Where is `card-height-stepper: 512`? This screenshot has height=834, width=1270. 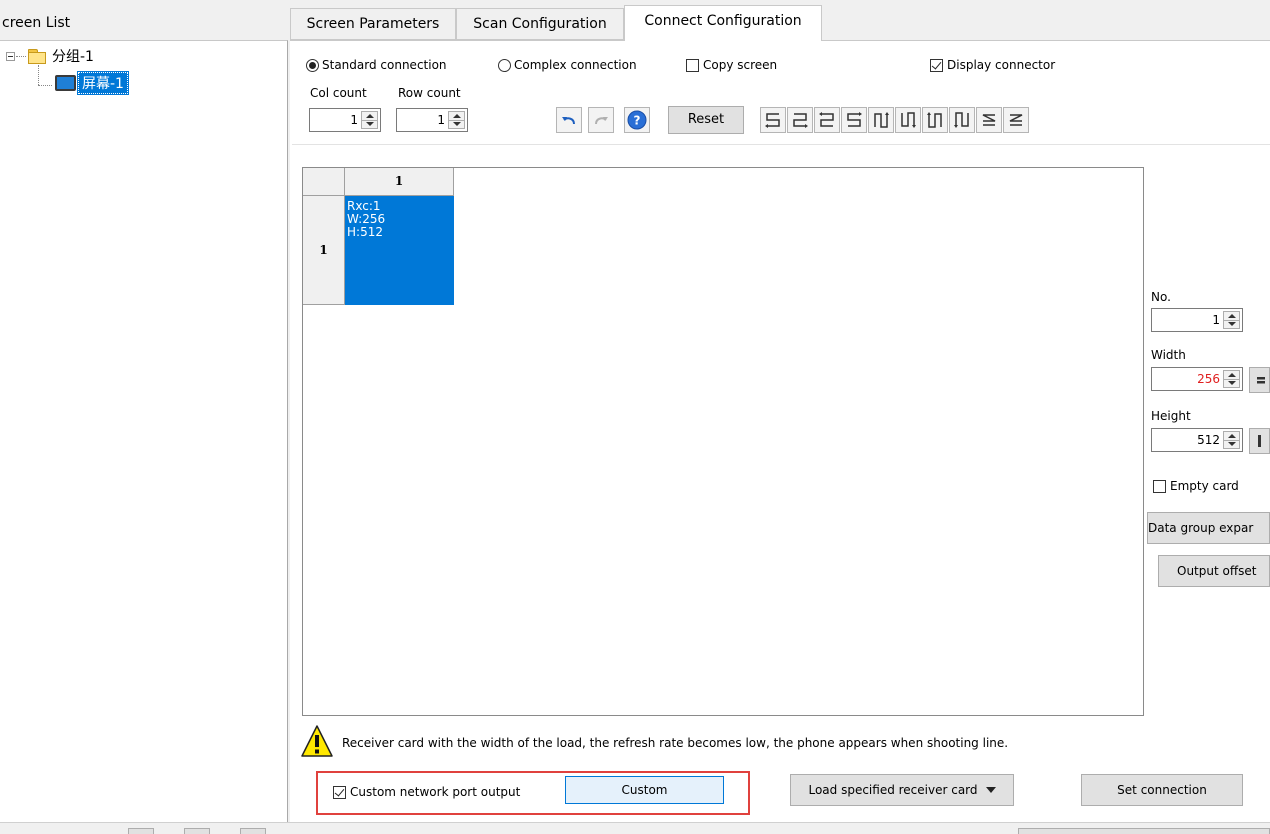
card-height-stepper: 512 is located at coordinates (1197, 440).